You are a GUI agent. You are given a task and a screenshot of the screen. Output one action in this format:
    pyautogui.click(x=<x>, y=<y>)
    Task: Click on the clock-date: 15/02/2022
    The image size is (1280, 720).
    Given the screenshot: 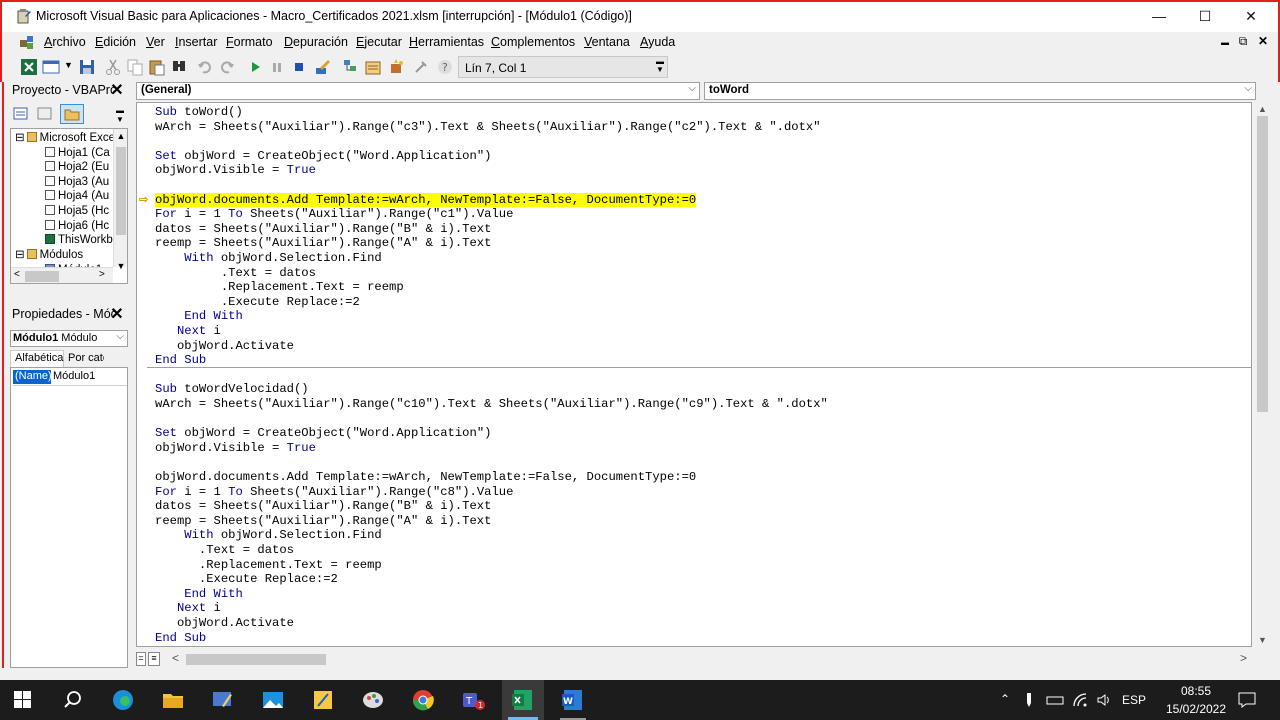 What is the action you would take?
    pyautogui.click(x=1196, y=709)
    